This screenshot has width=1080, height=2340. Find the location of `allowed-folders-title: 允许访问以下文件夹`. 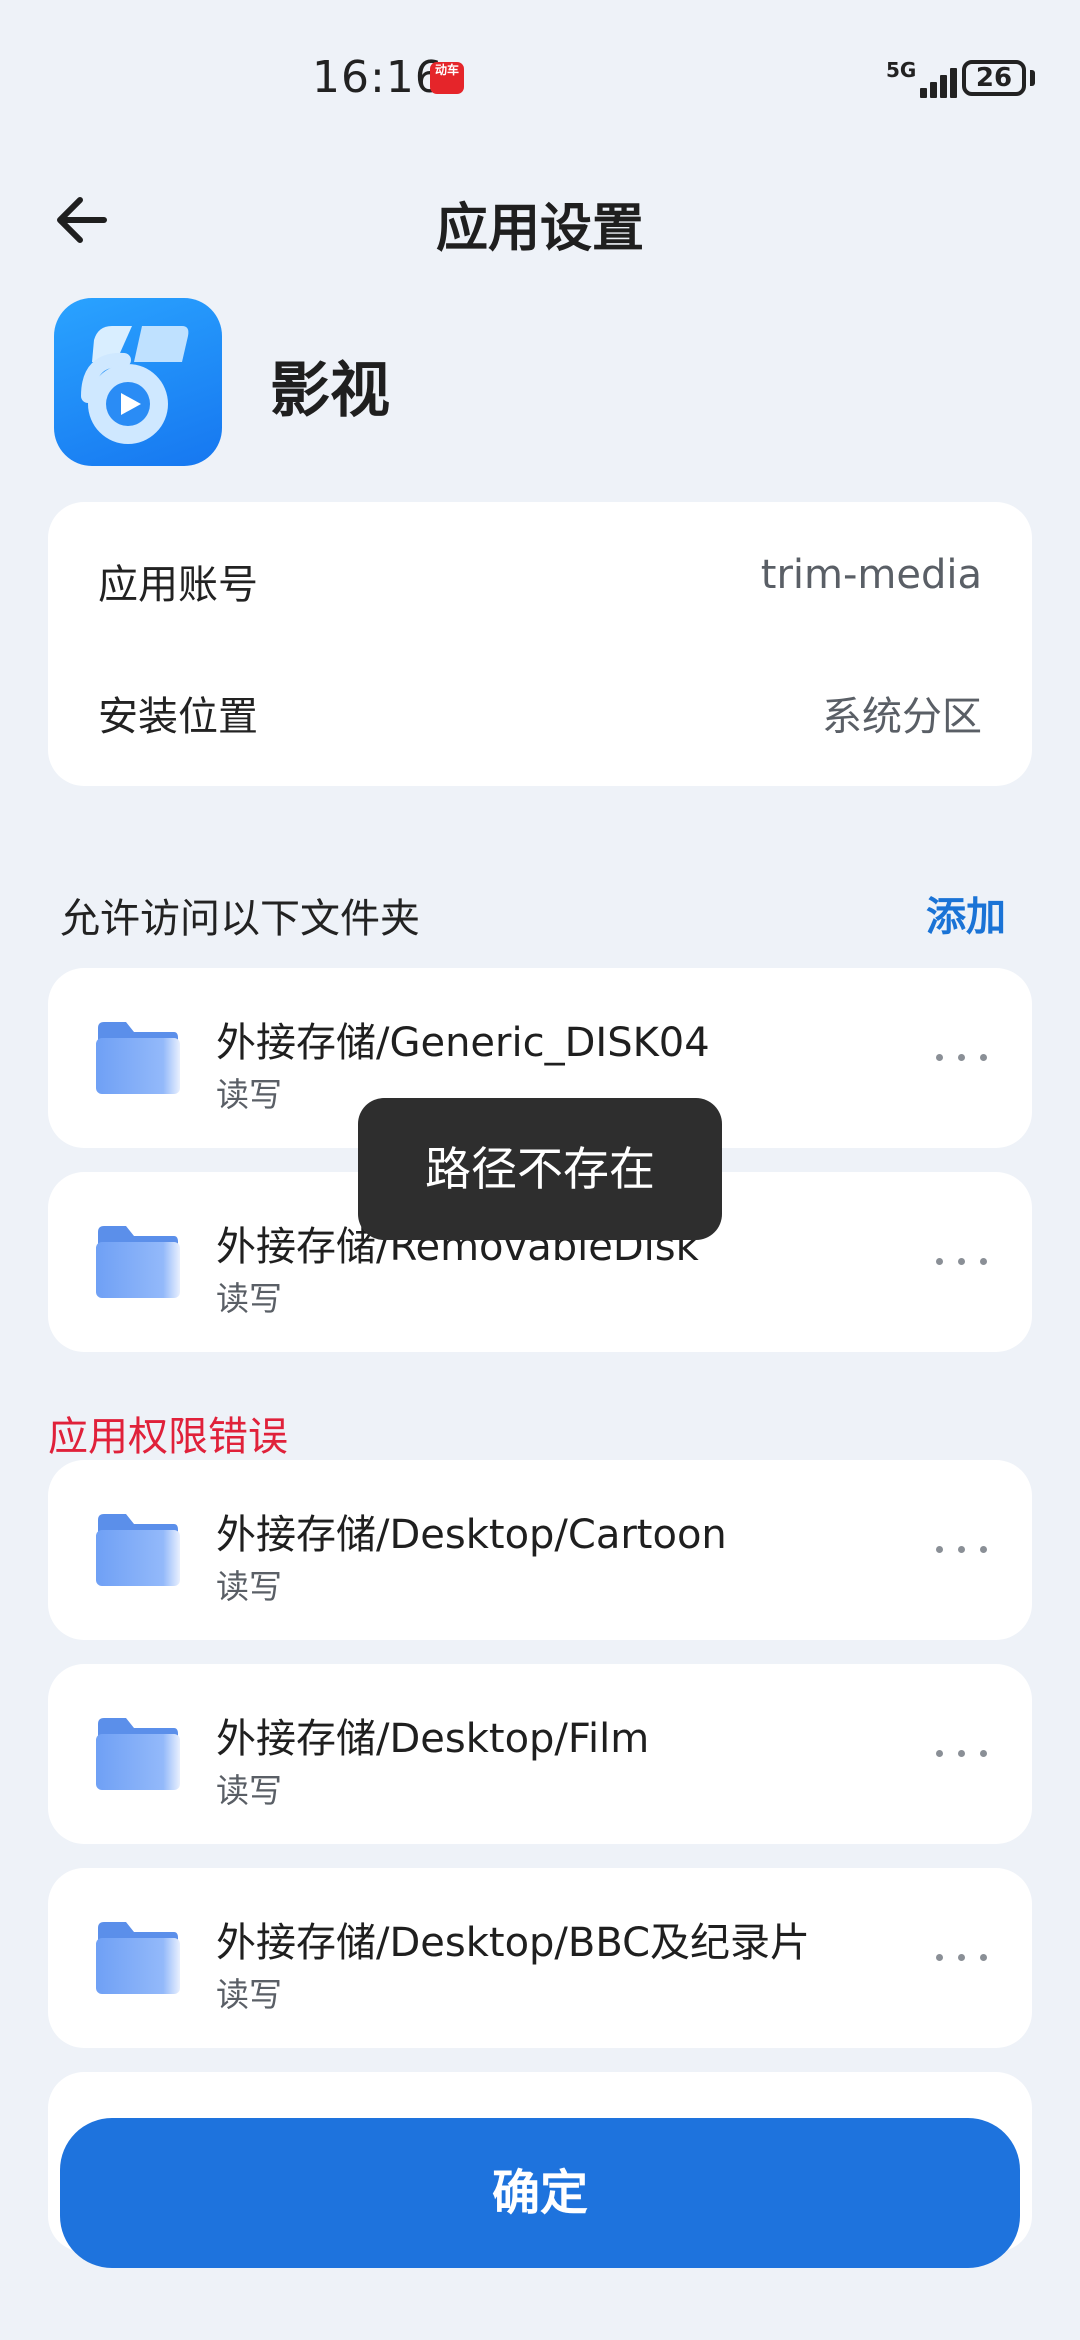

allowed-folders-title: 允许访问以下文件夹 is located at coordinates (240, 919).